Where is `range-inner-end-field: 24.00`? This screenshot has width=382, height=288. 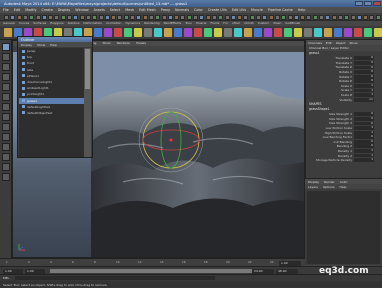
range-inner-end-field: 24.00 is located at coordinates (263, 271).